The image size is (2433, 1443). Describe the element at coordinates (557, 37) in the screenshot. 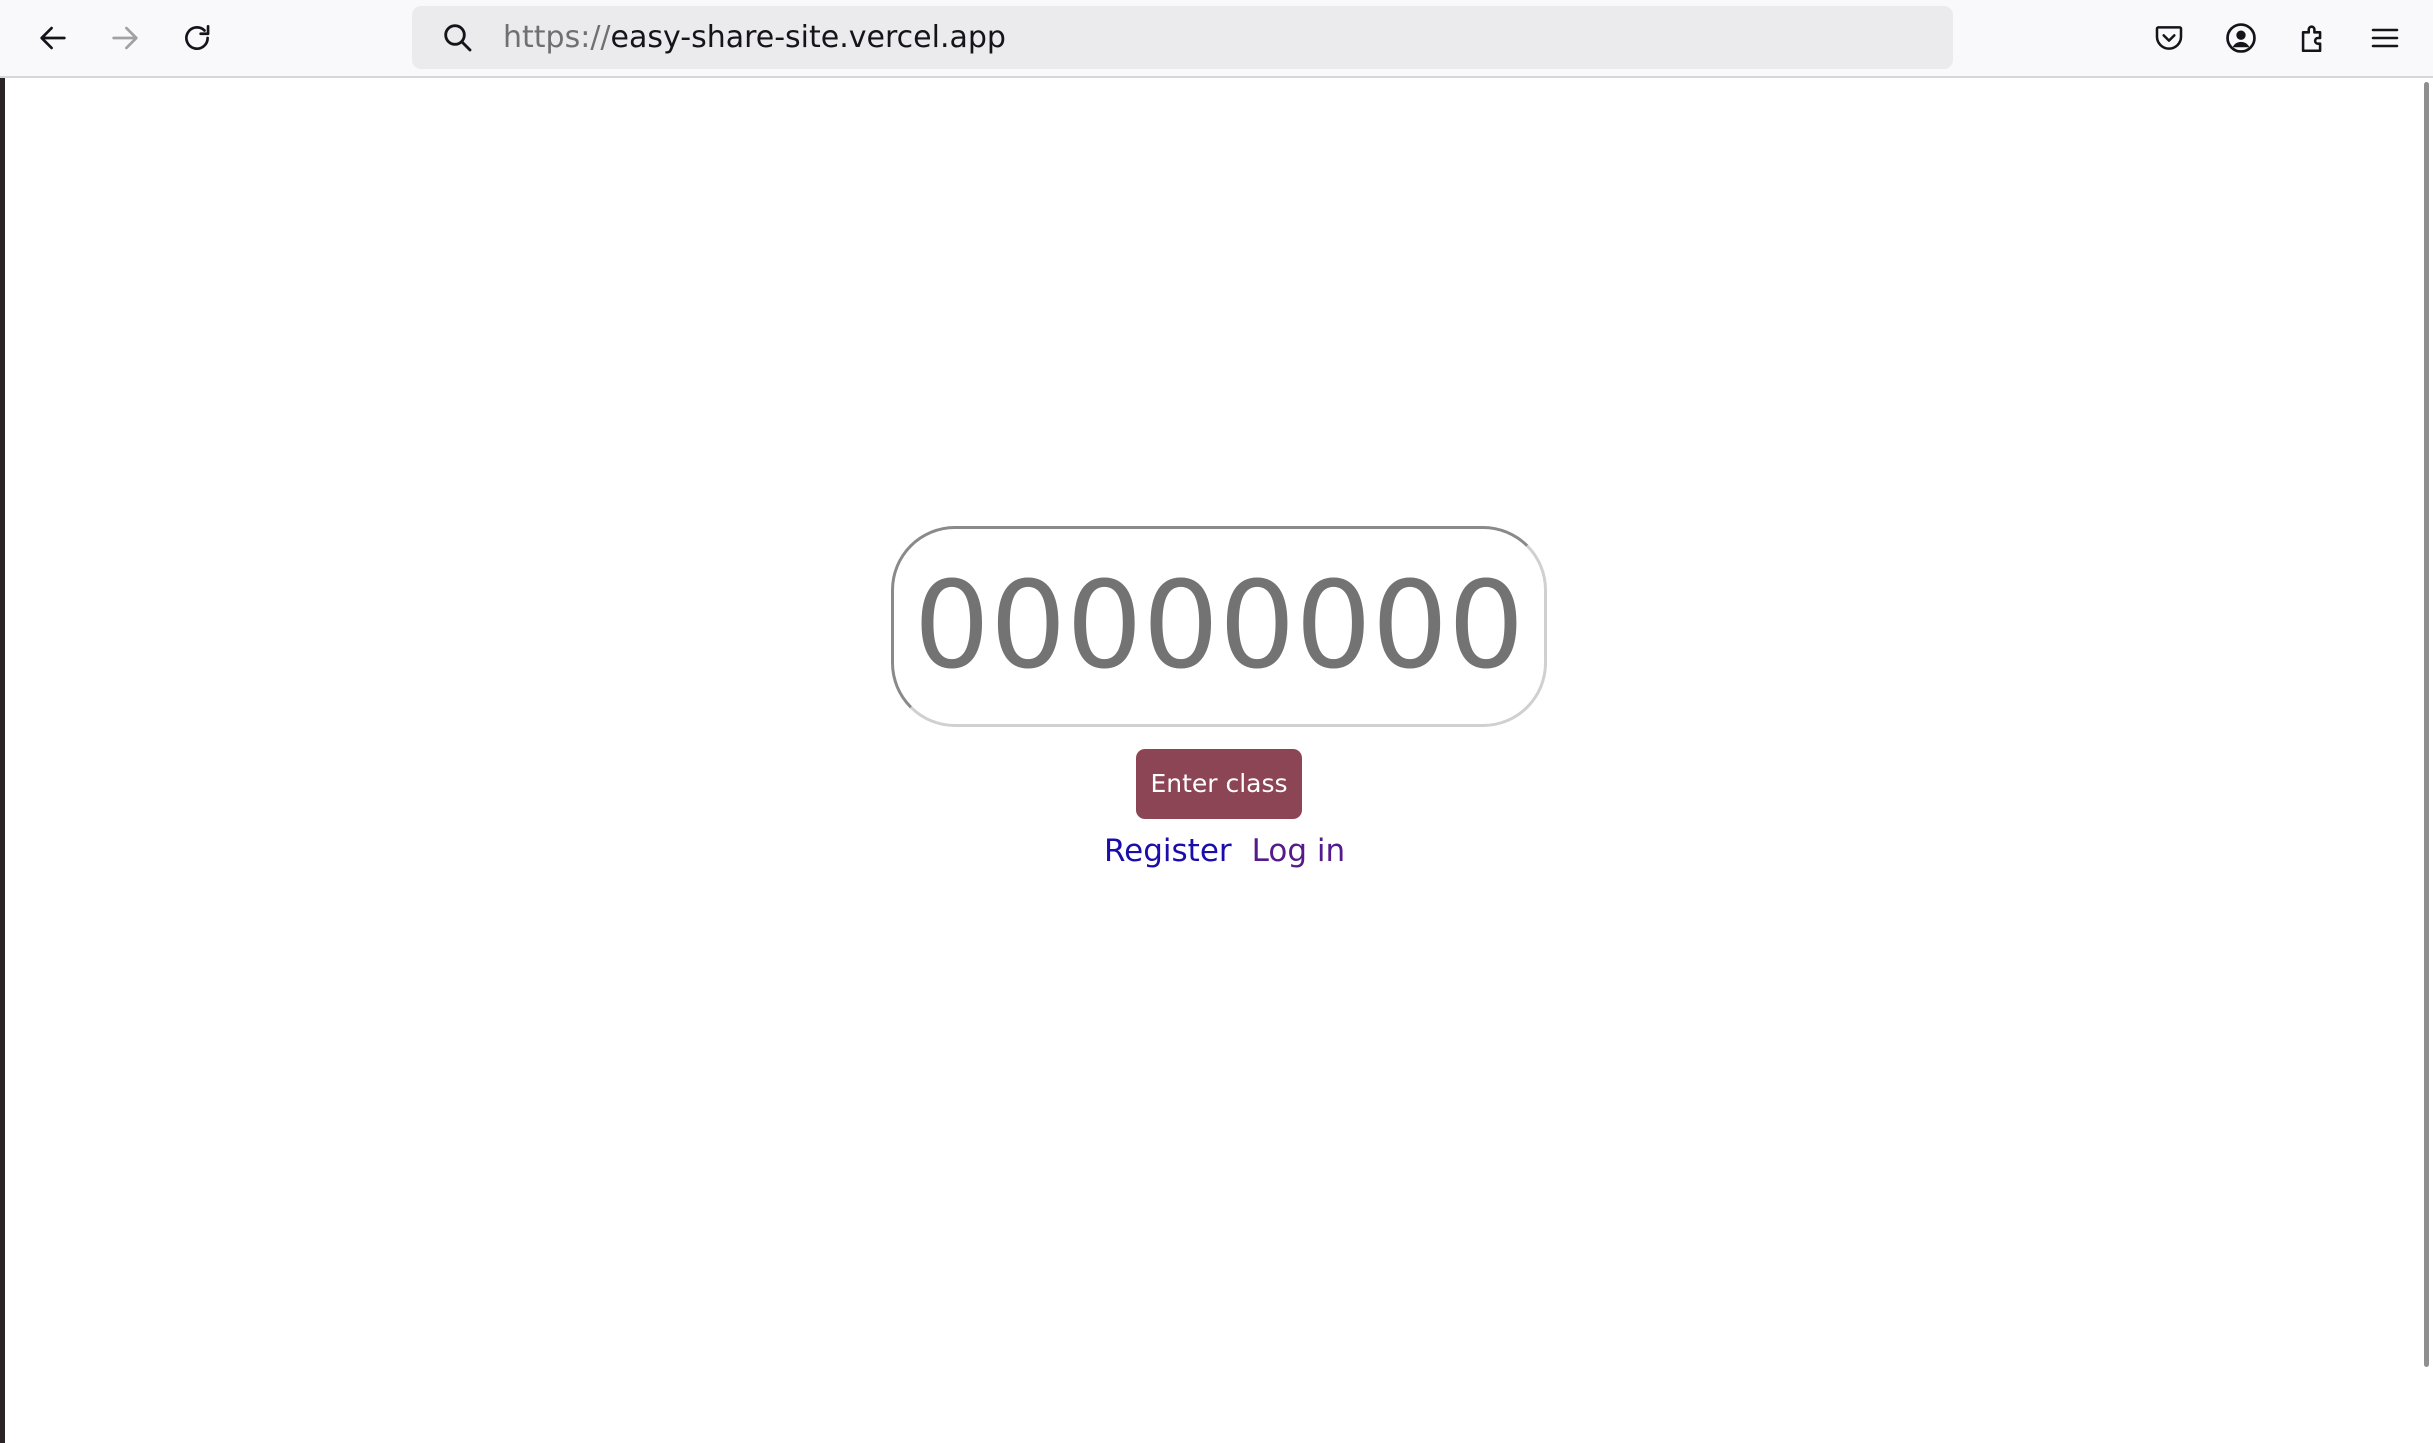

I see `url-scheme: https://` at that location.